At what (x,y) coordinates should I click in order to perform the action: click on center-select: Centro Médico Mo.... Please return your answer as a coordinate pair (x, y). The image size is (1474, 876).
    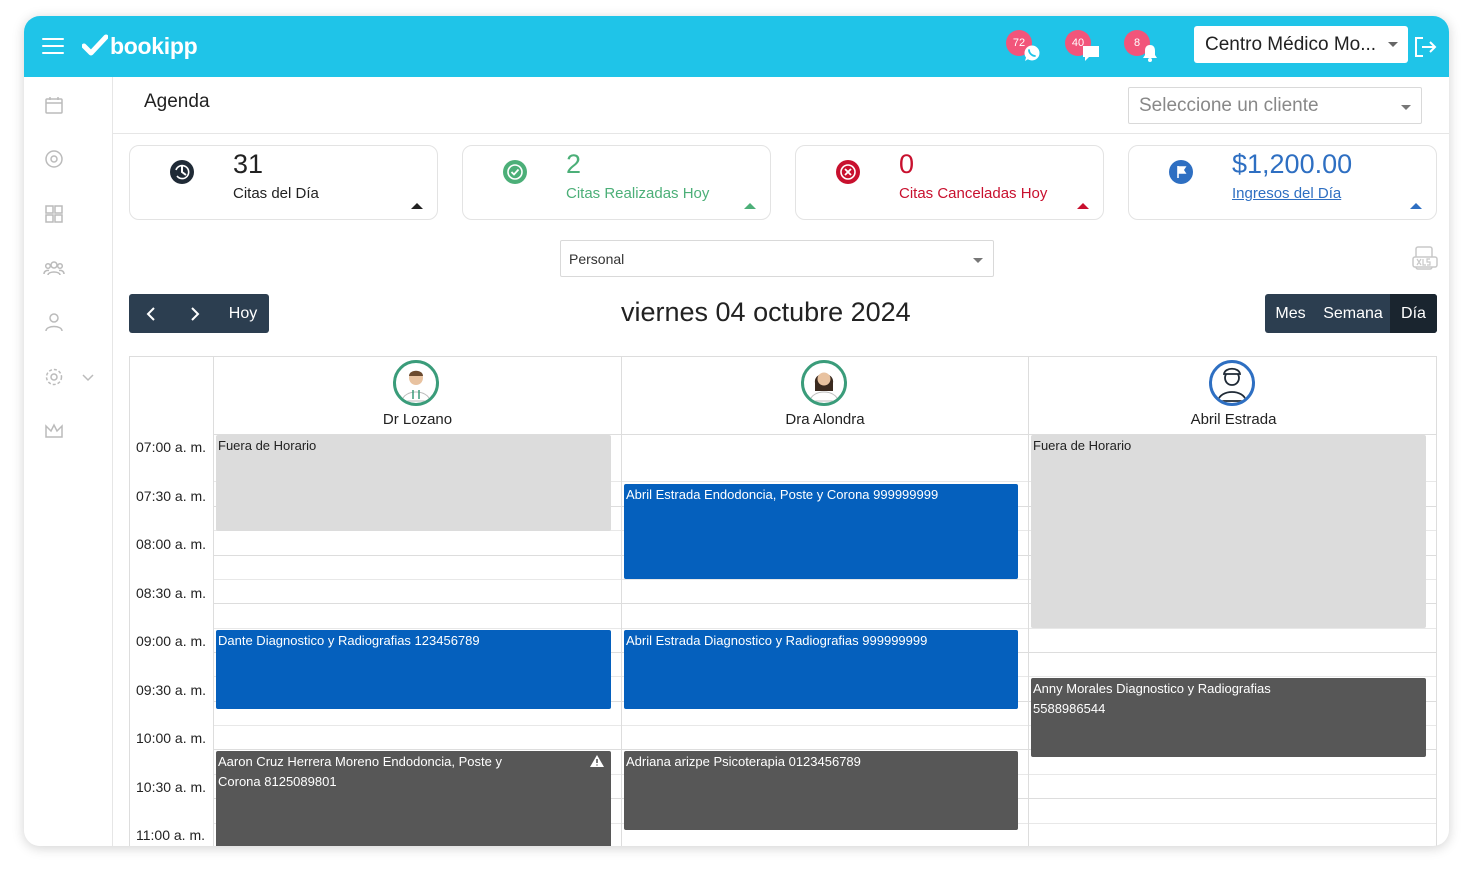
    Looking at the image, I should click on (1301, 44).